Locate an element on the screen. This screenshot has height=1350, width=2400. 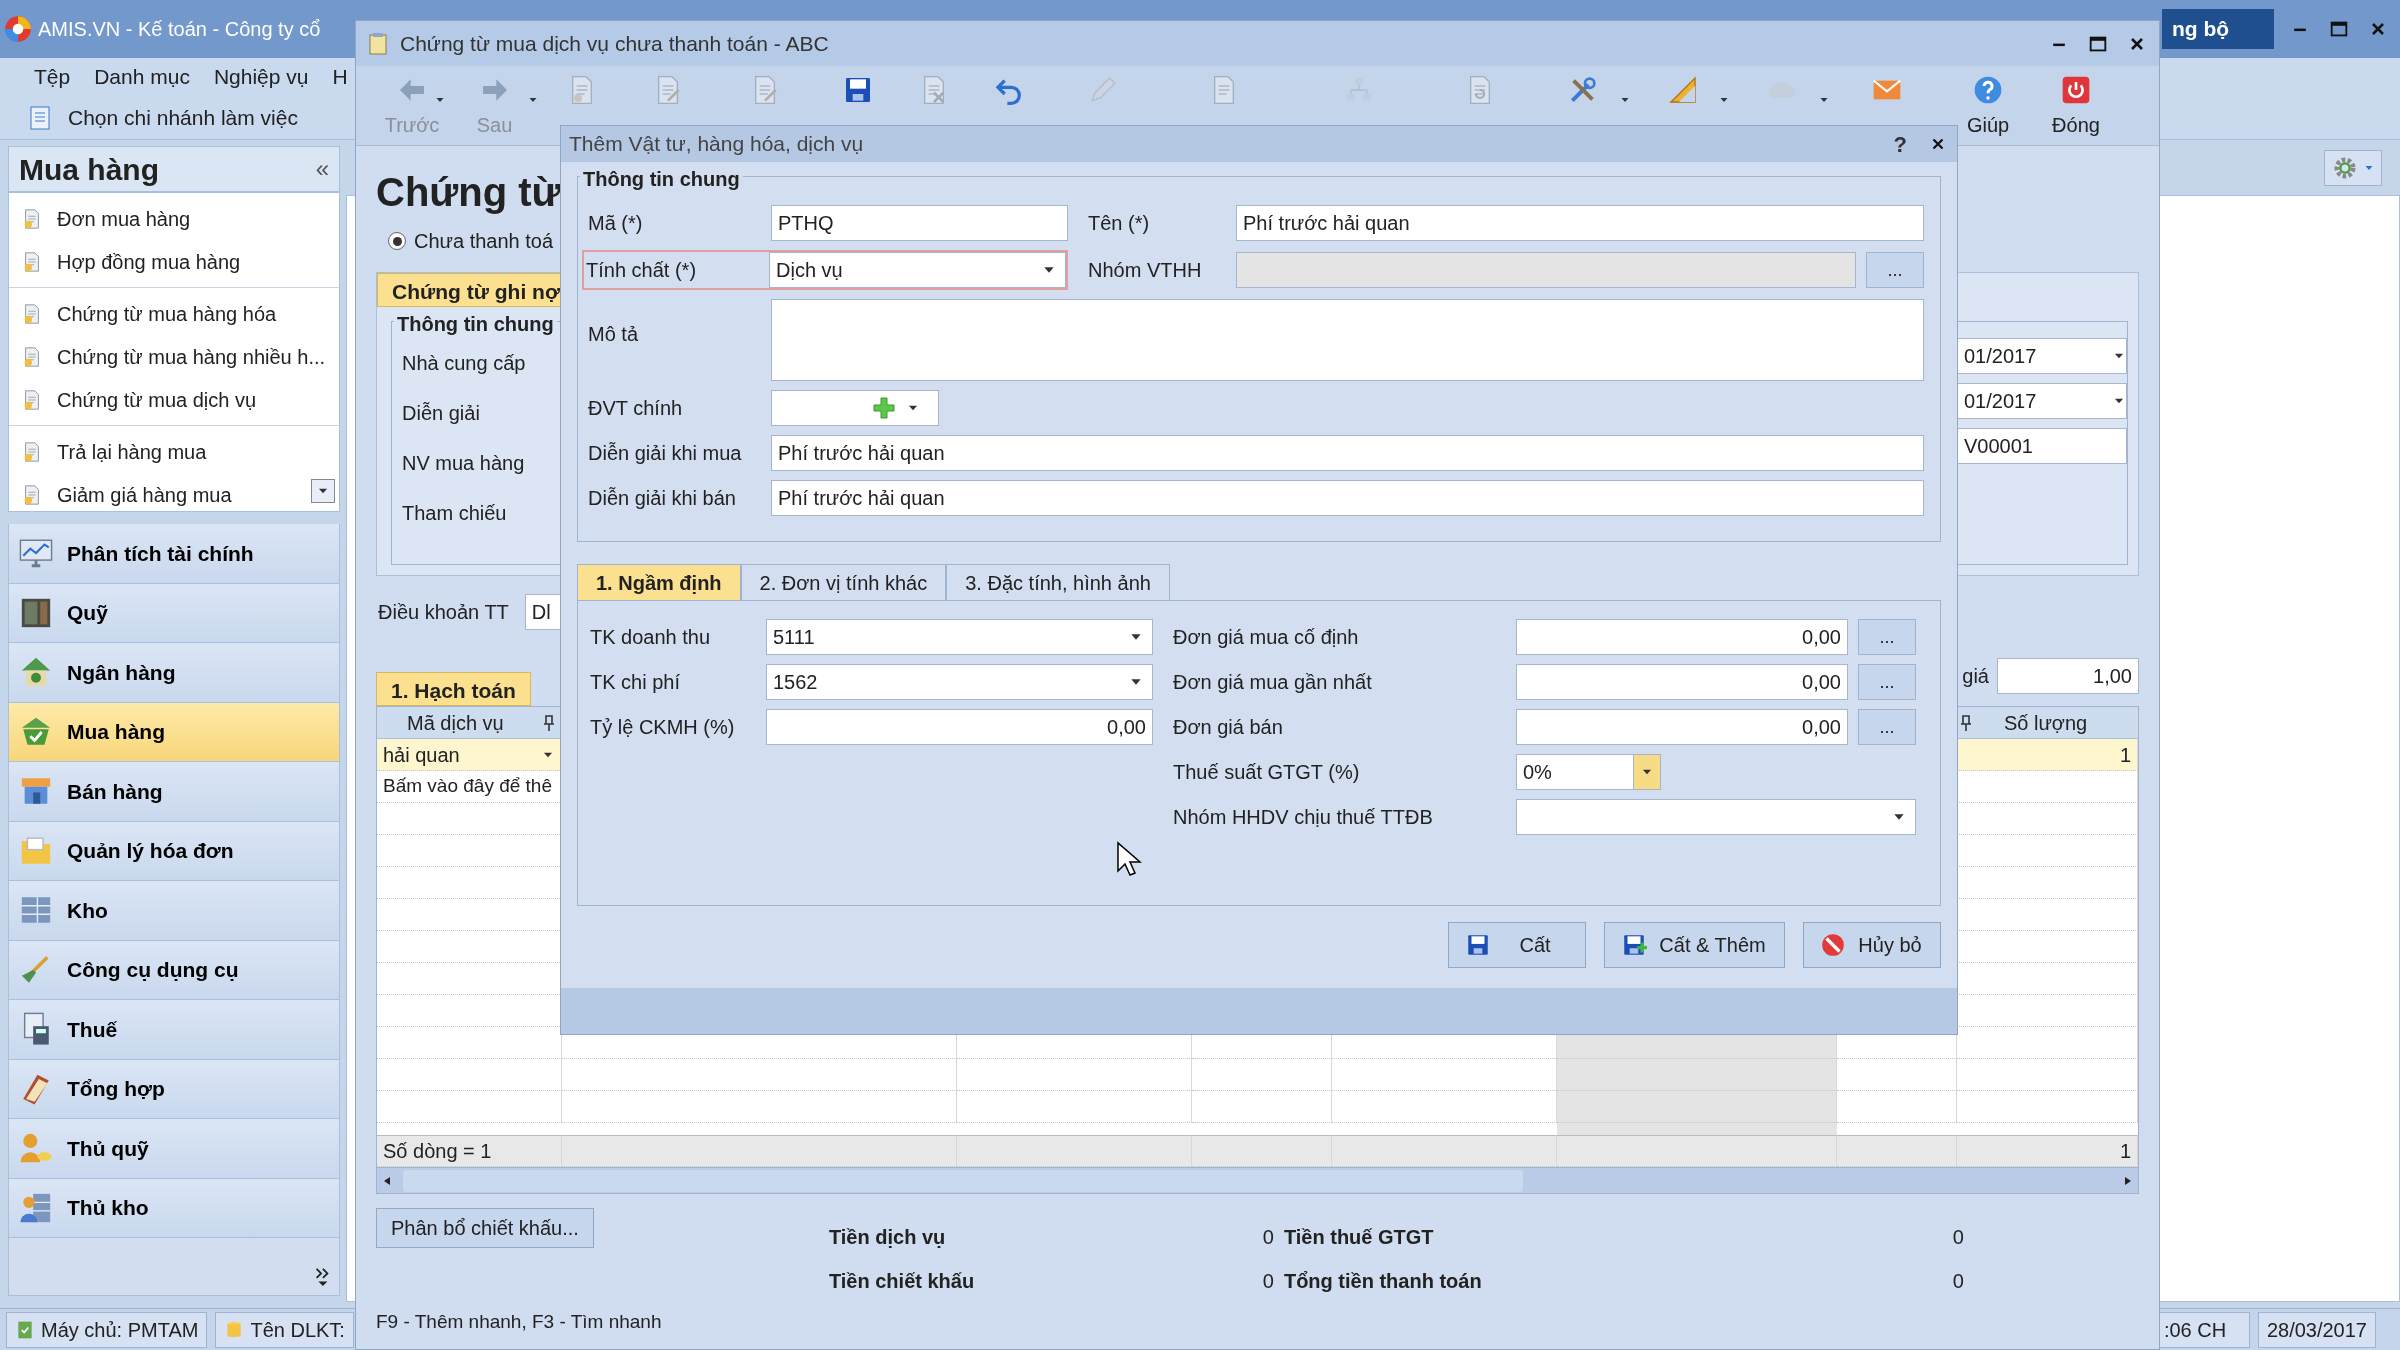
field-label: TK doanh thu is located at coordinates (651, 637).